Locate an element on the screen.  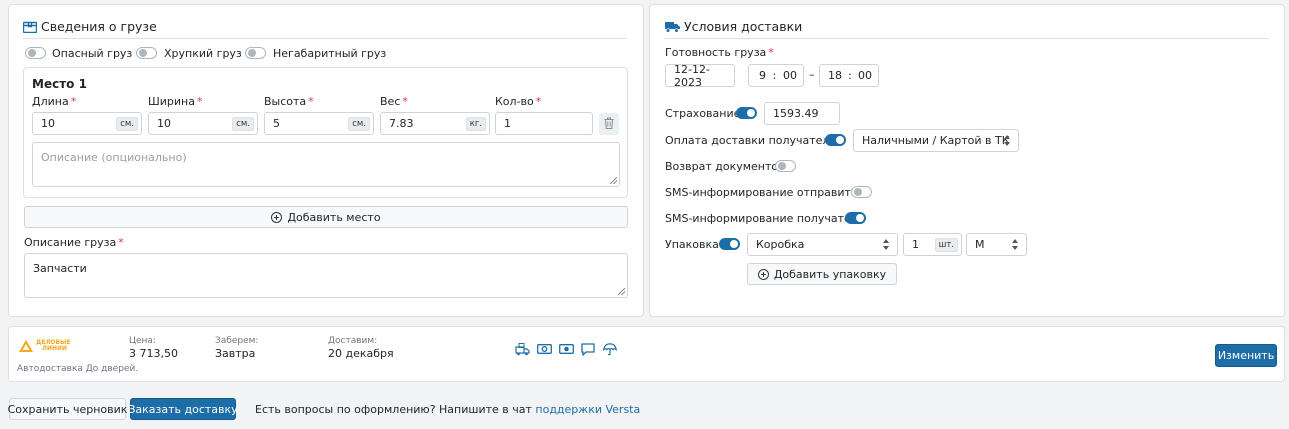
add-place-button: Добавить место is located at coordinates (326, 217).